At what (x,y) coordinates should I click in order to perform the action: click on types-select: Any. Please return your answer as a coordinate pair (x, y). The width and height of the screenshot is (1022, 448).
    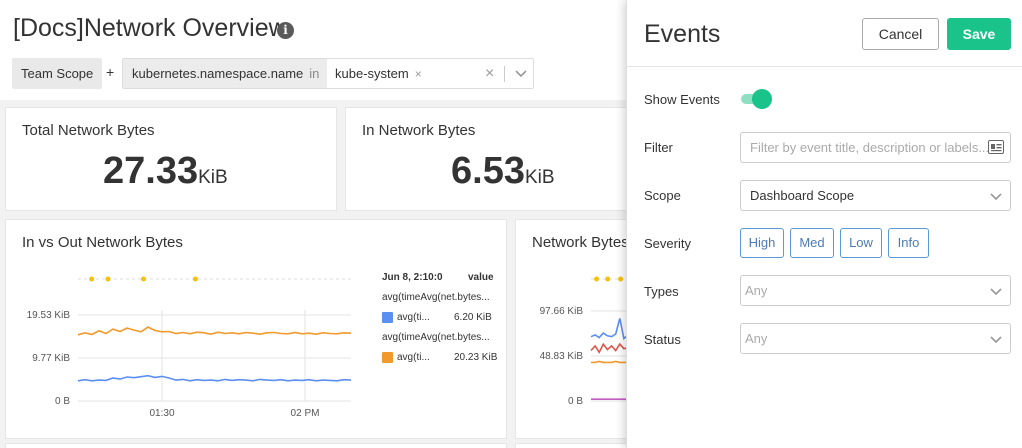
    Looking at the image, I should click on (875, 290).